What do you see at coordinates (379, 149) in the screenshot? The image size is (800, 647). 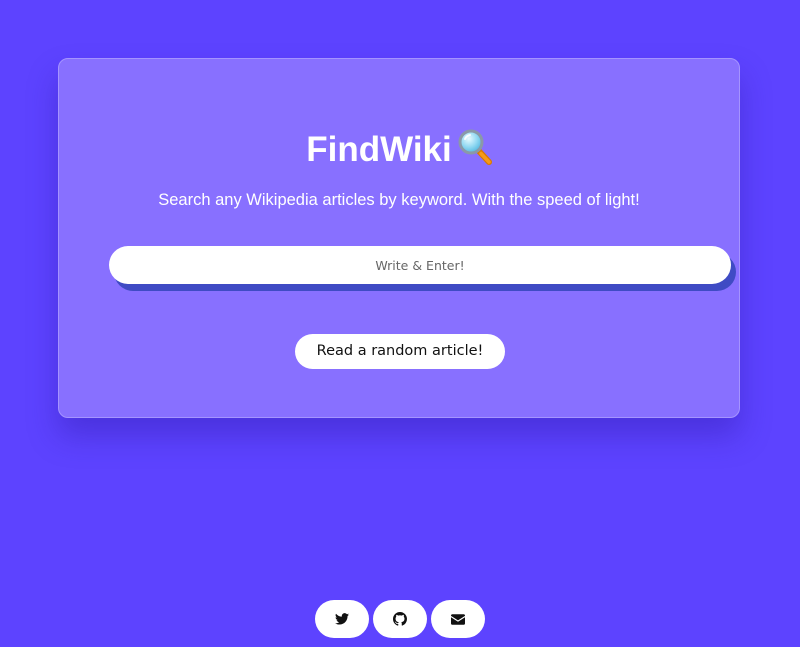 I see `title-text: FindWiki` at bounding box center [379, 149].